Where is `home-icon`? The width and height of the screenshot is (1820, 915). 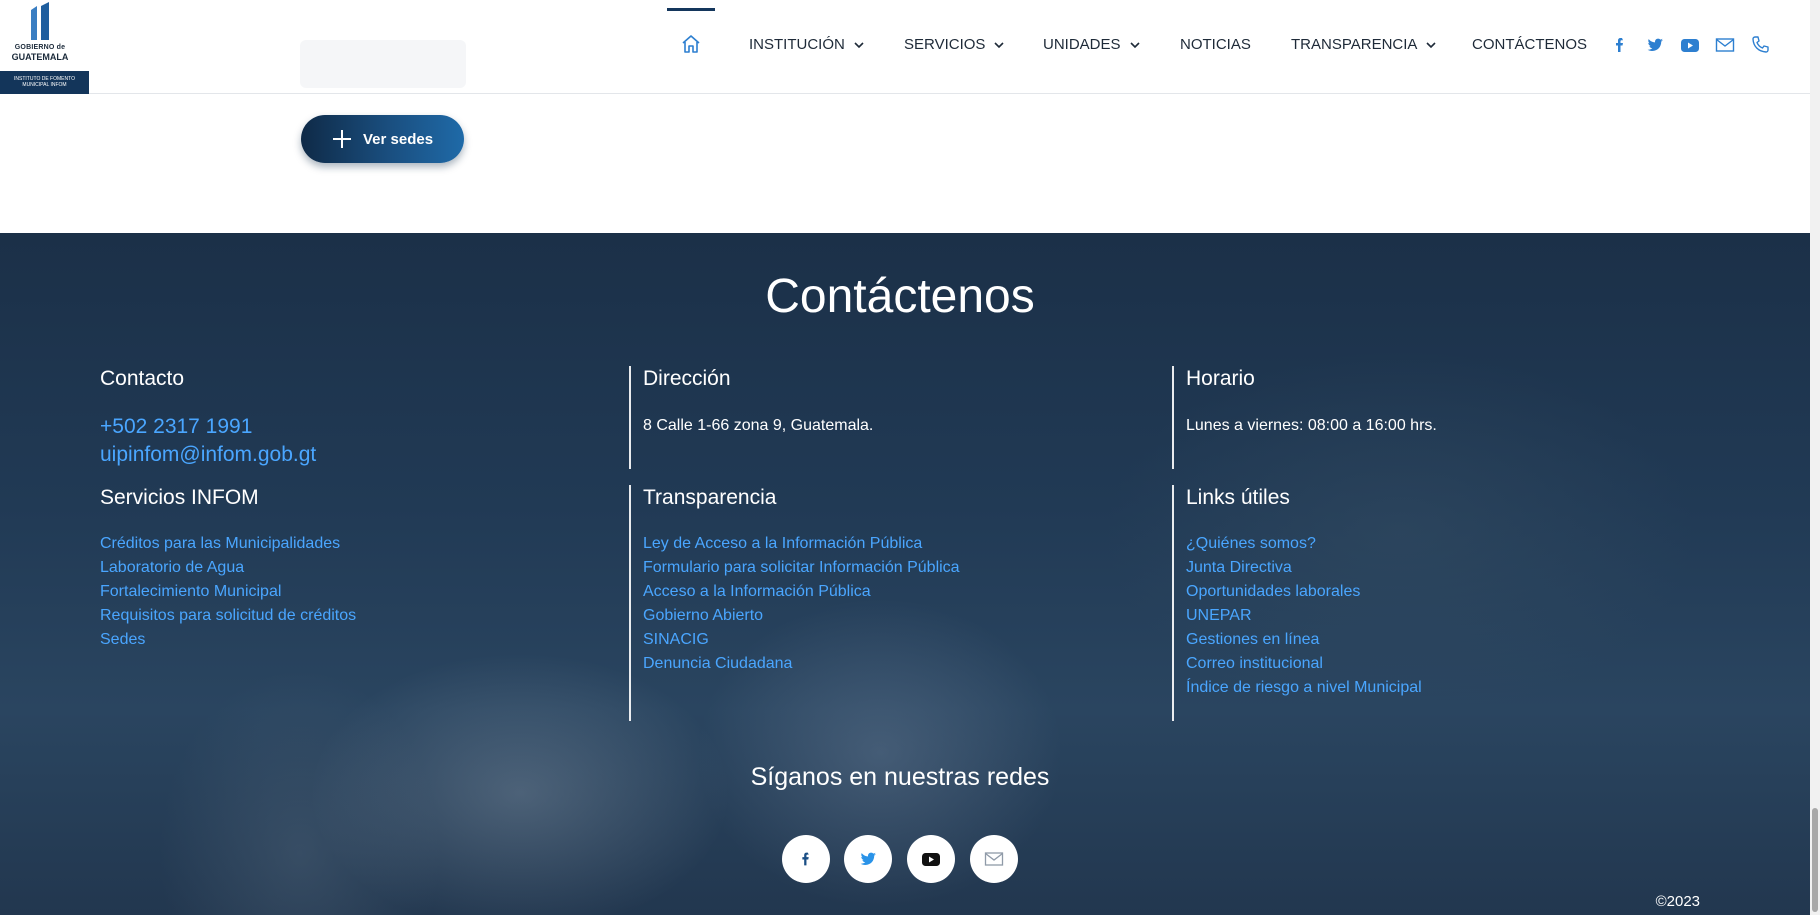
home-icon is located at coordinates (691, 44).